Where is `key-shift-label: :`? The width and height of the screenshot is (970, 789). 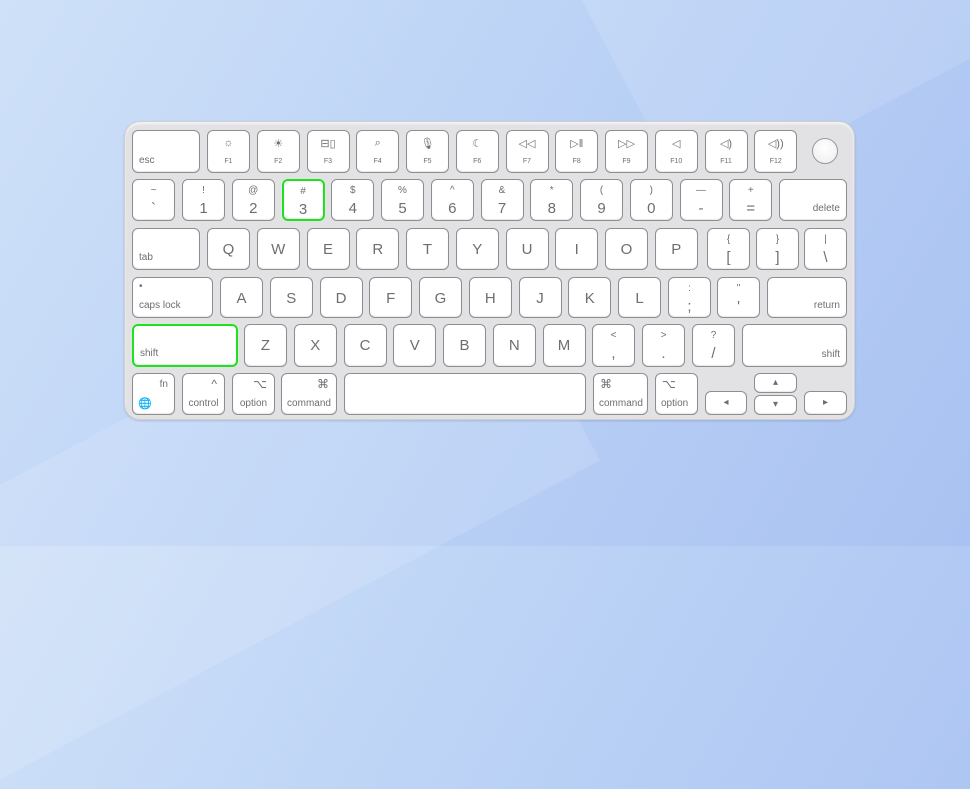 key-shift-label: : is located at coordinates (689, 288).